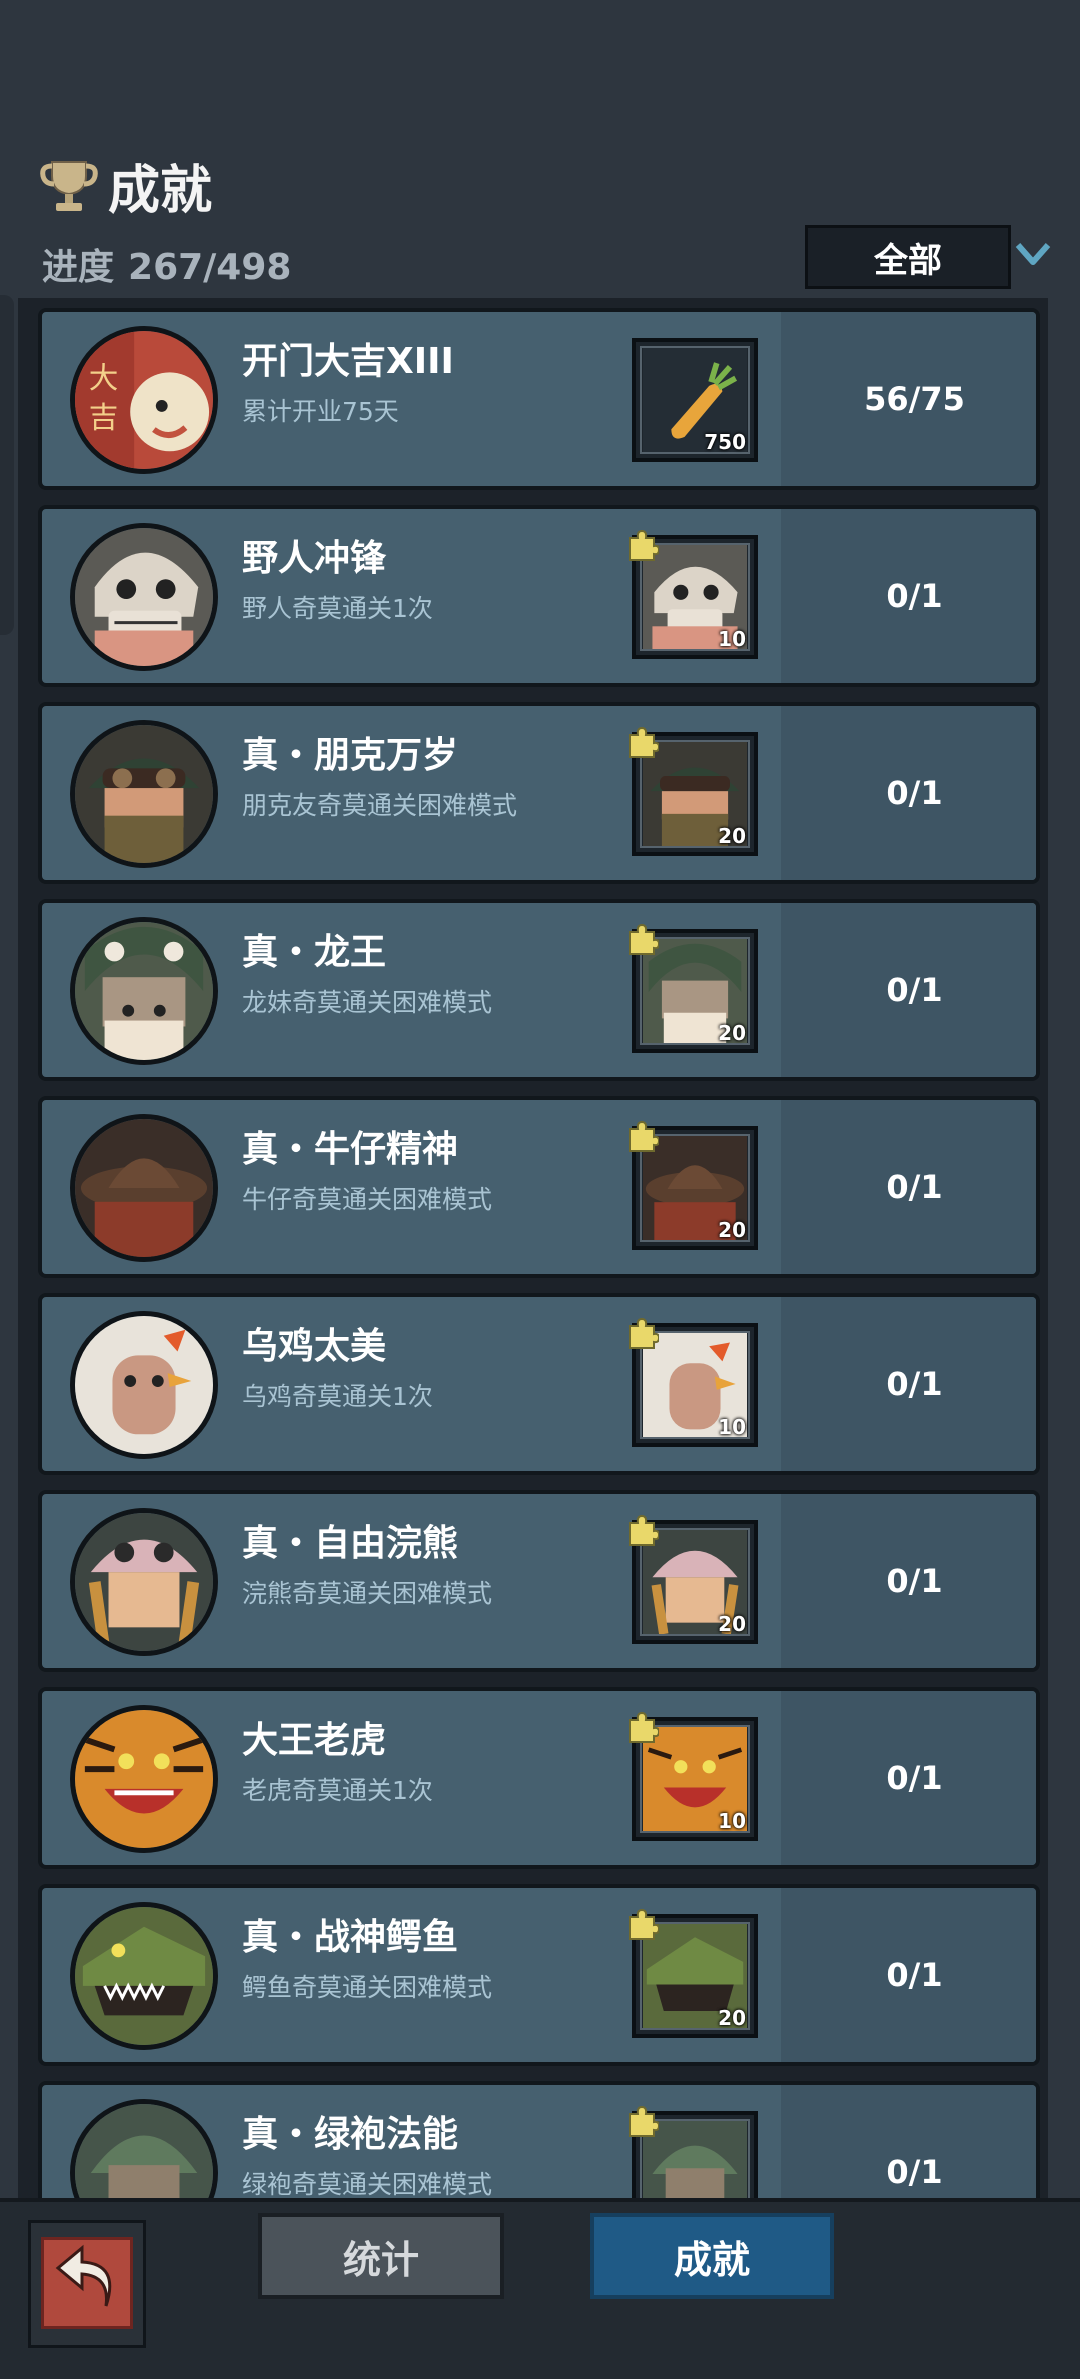 The width and height of the screenshot is (1080, 2379). I want to click on tab-stats-label: 统计, so click(380, 2259).